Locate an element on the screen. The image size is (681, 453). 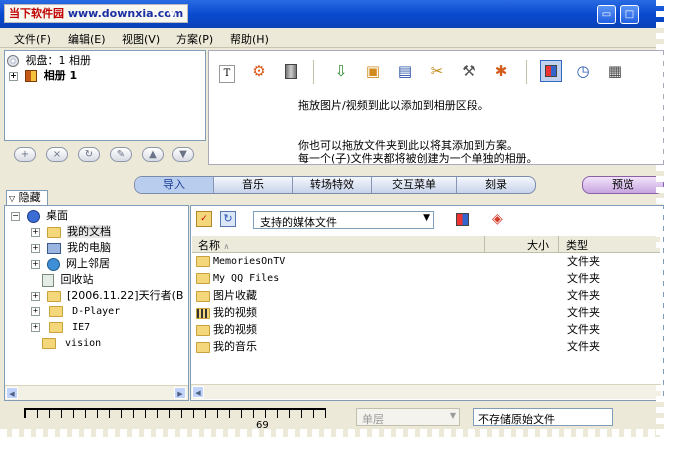
move-up-button: ▲ is located at coordinates (153, 154).